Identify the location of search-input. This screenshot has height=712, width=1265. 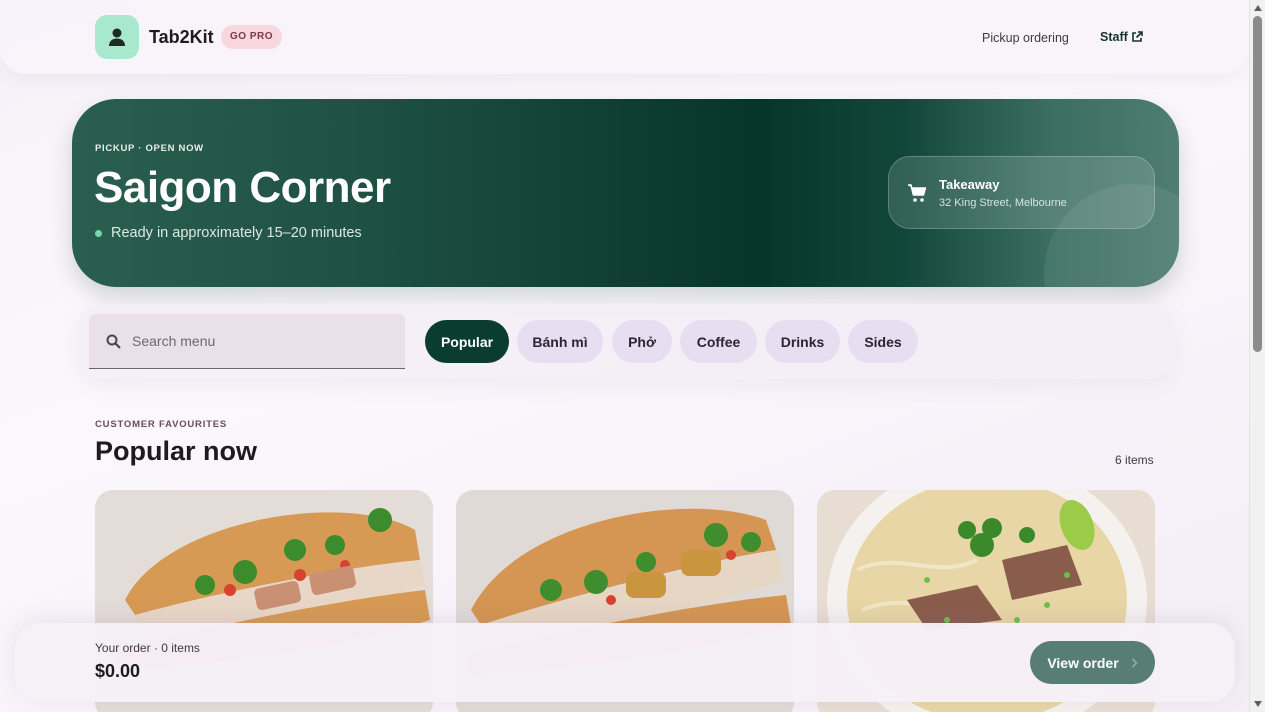
(262, 340).